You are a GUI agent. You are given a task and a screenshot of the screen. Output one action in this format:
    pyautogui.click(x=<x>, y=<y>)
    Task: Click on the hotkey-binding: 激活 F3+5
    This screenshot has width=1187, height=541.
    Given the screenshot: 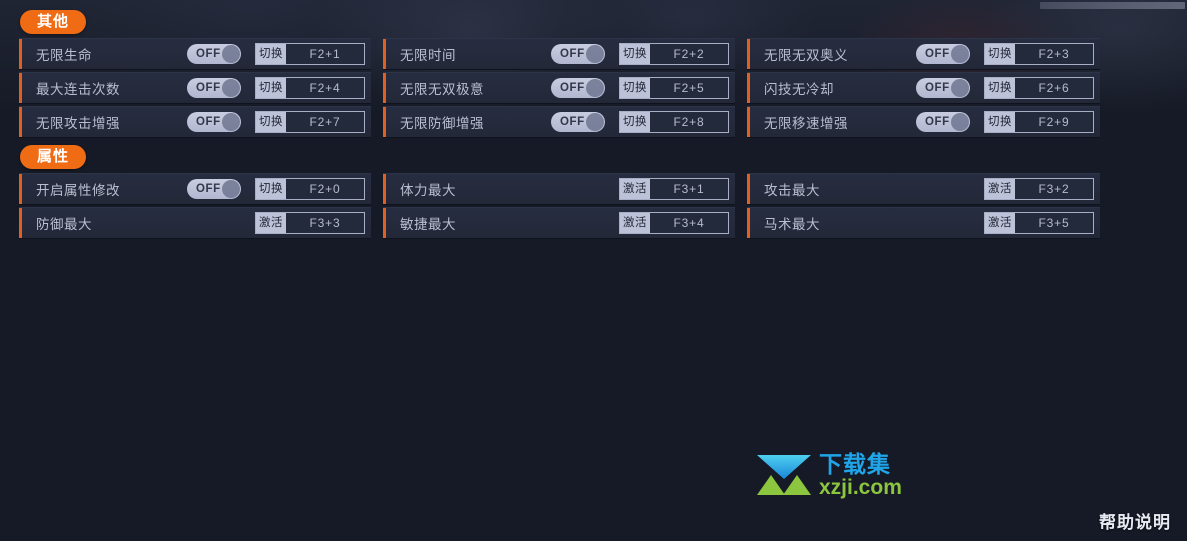 What is the action you would take?
    pyautogui.click(x=1039, y=222)
    